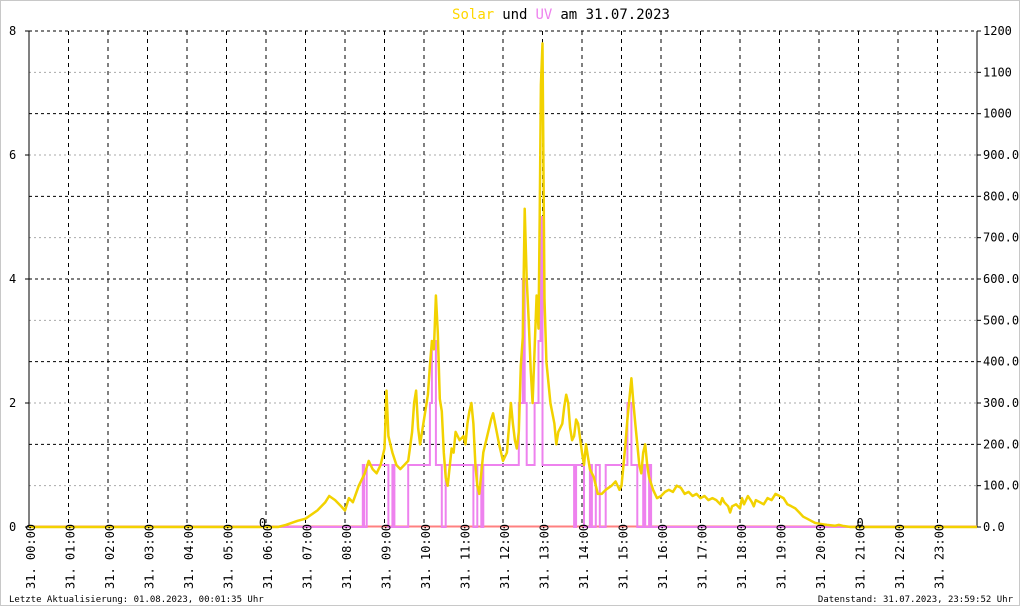  What do you see at coordinates (387, 556) in the screenshot?
I see `x-tick-label: 31. 09:00` at bounding box center [387, 556].